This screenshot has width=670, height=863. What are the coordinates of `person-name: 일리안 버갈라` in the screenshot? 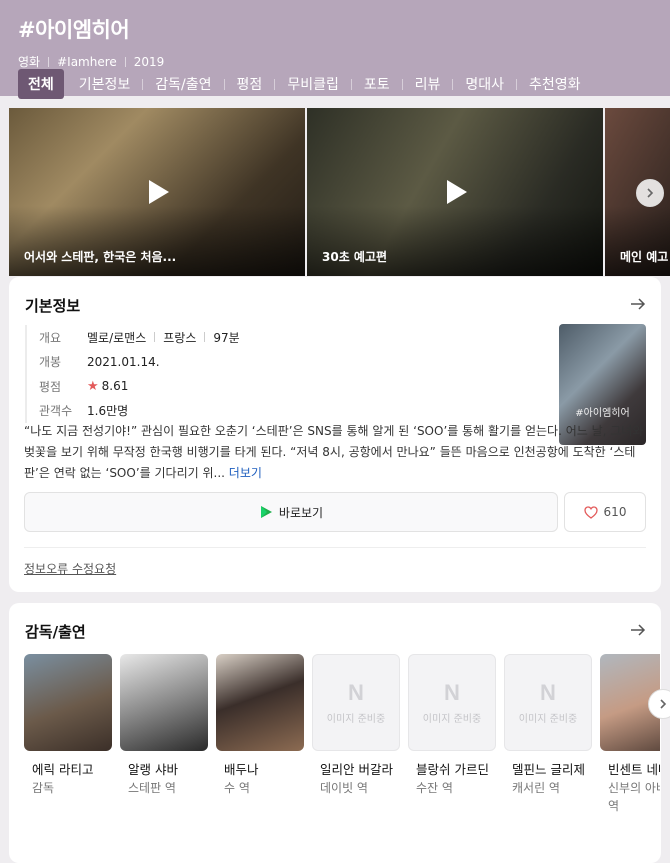 It's located at (356, 769).